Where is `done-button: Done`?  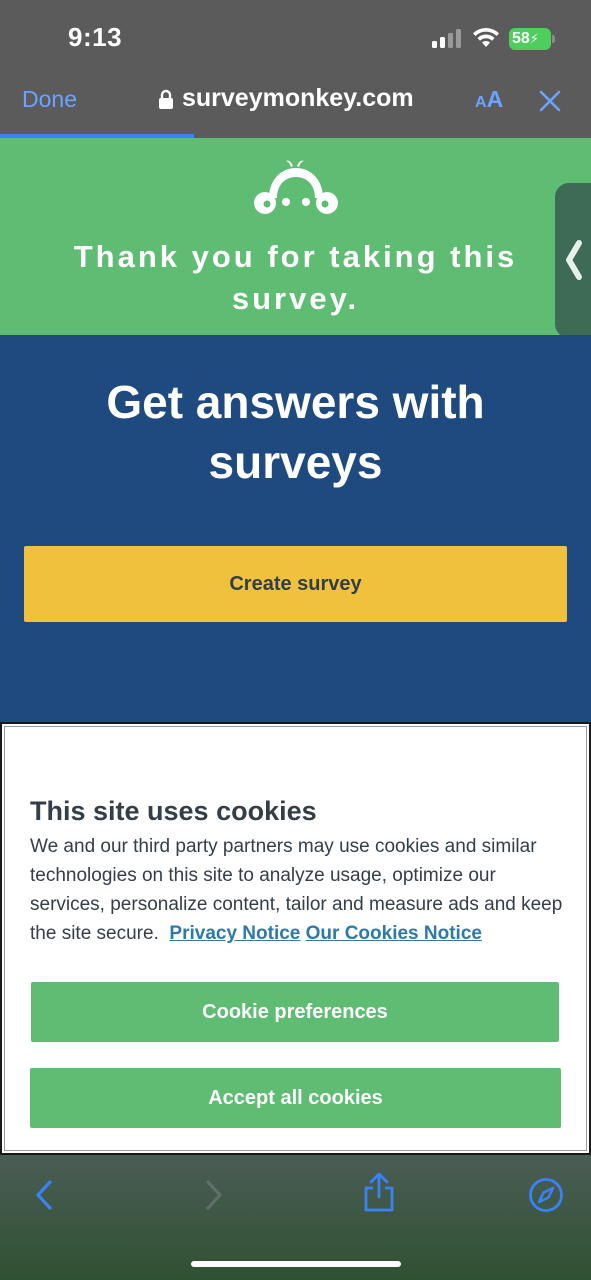
done-button: Done is located at coordinates (49, 99).